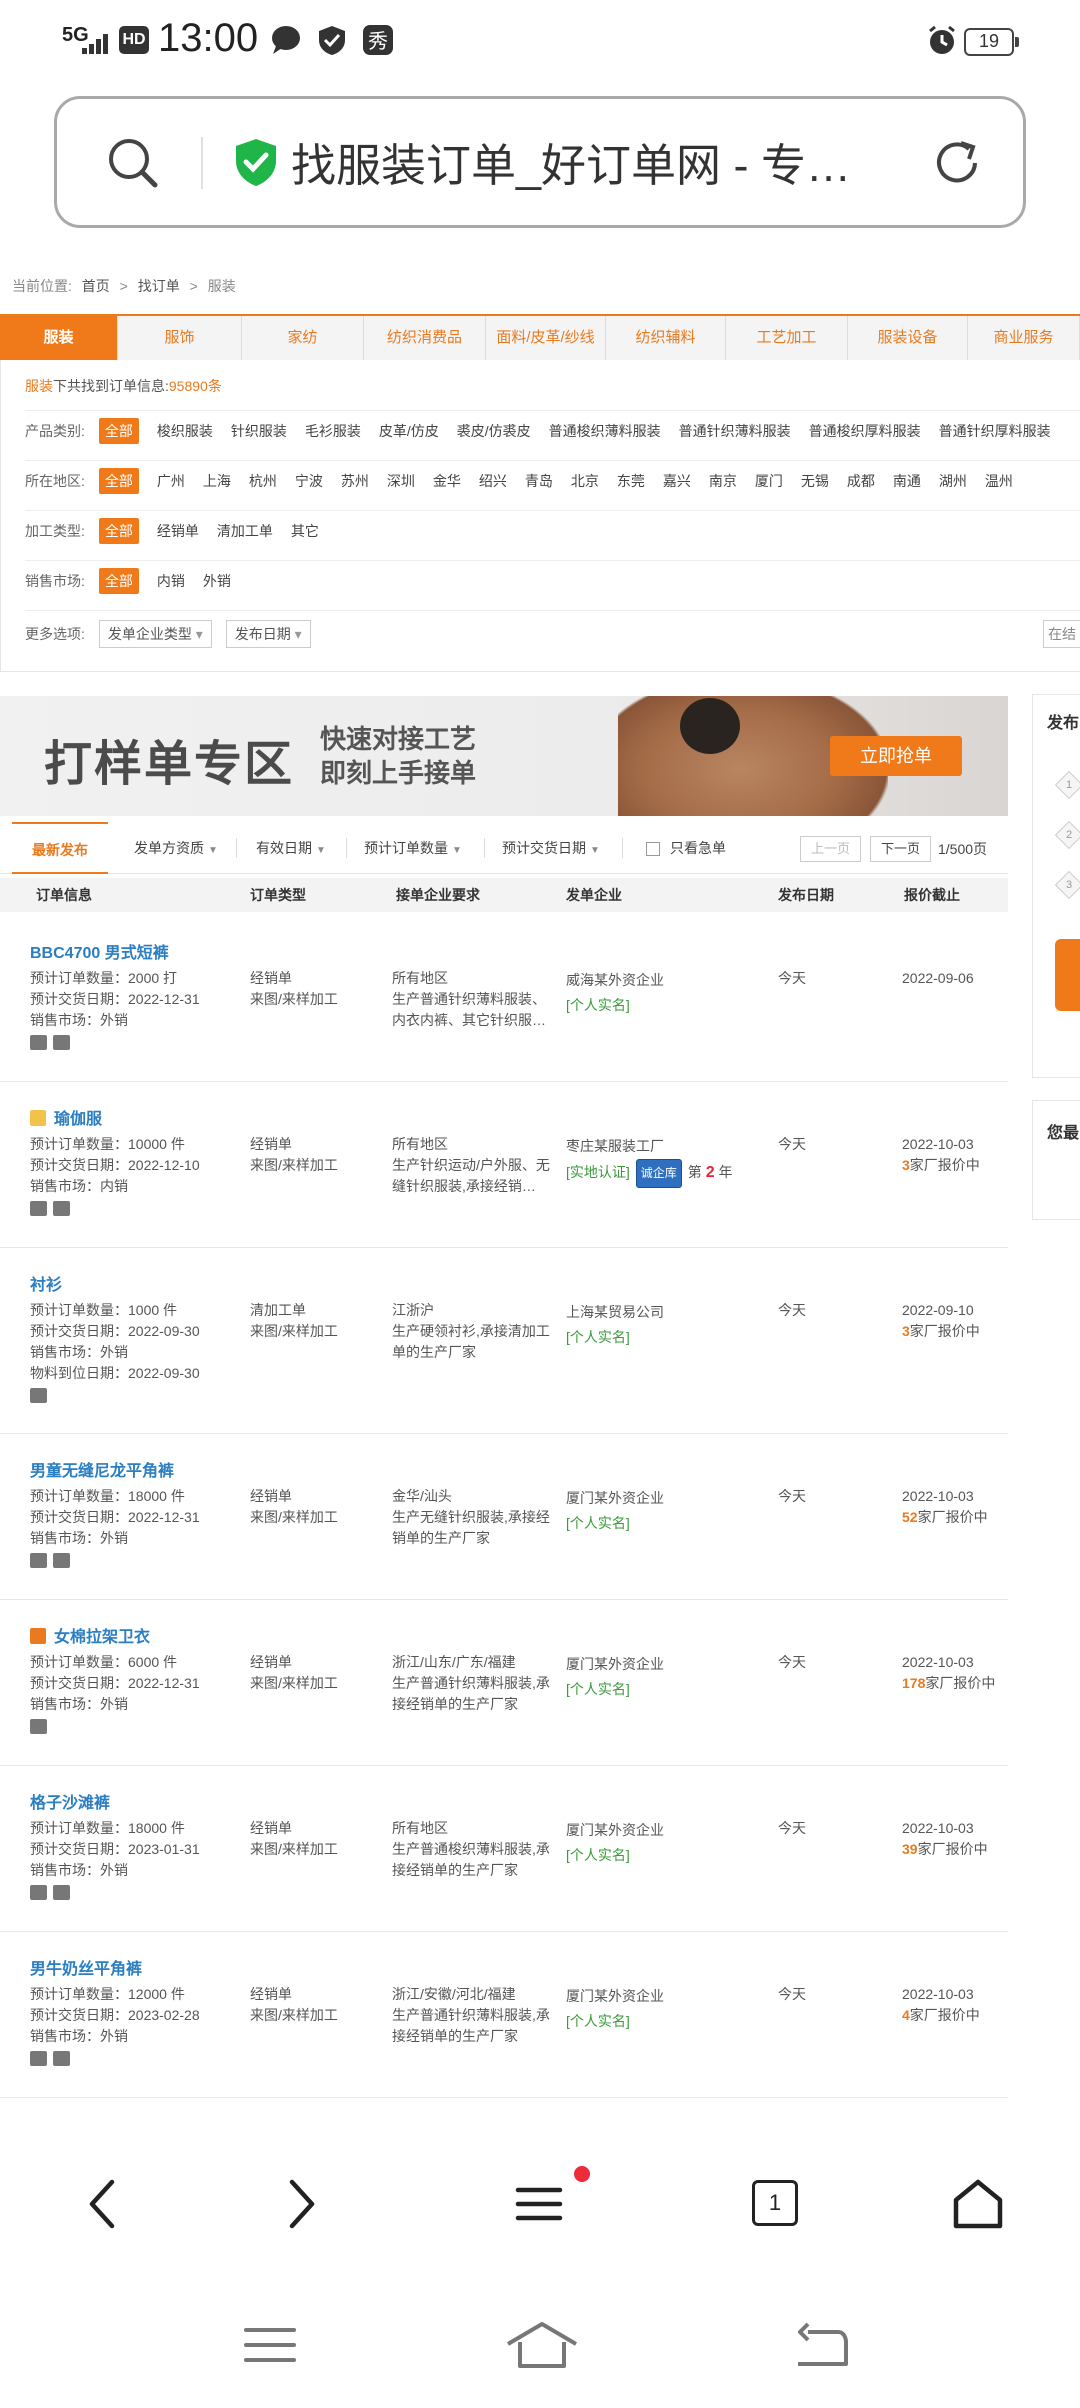 The image size is (1080, 2408). I want to click on search-icon, so click(133, 165).